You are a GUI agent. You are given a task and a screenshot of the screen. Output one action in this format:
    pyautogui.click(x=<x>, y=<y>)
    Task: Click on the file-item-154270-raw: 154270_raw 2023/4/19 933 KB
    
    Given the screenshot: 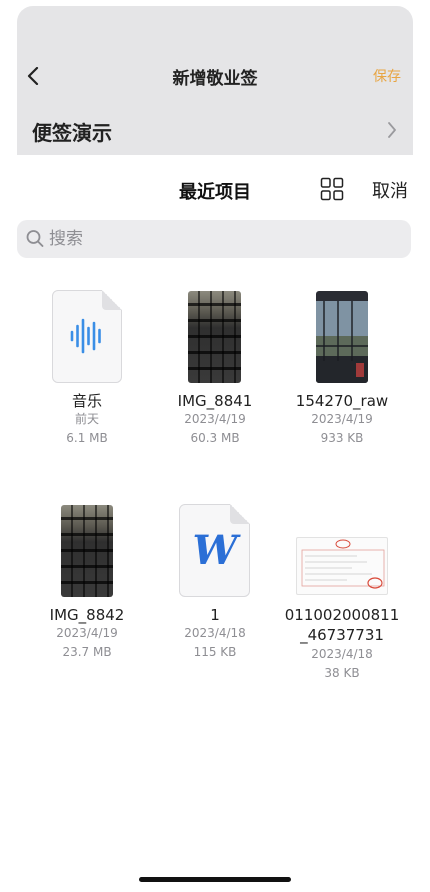 What is the action you would take?
    pyautogui.click(x=342, y=372)
    